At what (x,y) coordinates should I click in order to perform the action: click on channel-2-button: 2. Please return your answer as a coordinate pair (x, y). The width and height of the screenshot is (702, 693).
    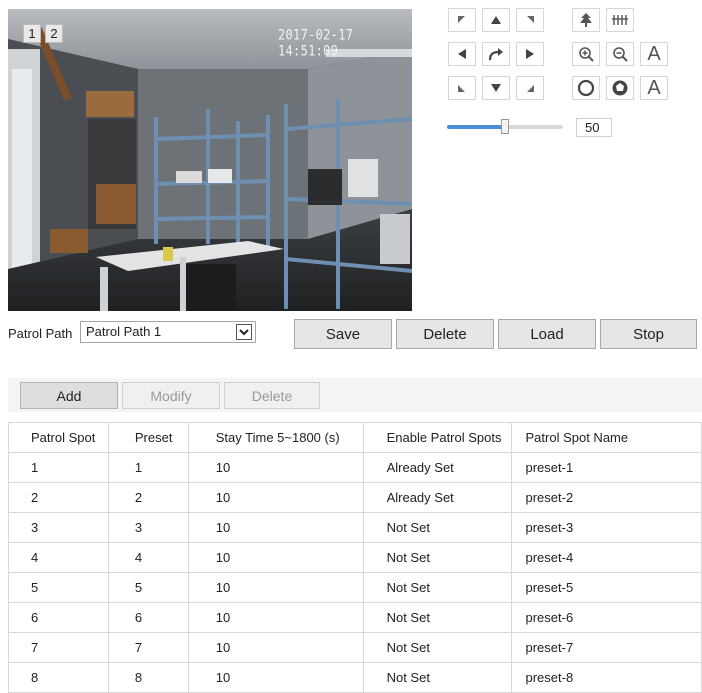
    Looking at the image, I should click on (54, 33).